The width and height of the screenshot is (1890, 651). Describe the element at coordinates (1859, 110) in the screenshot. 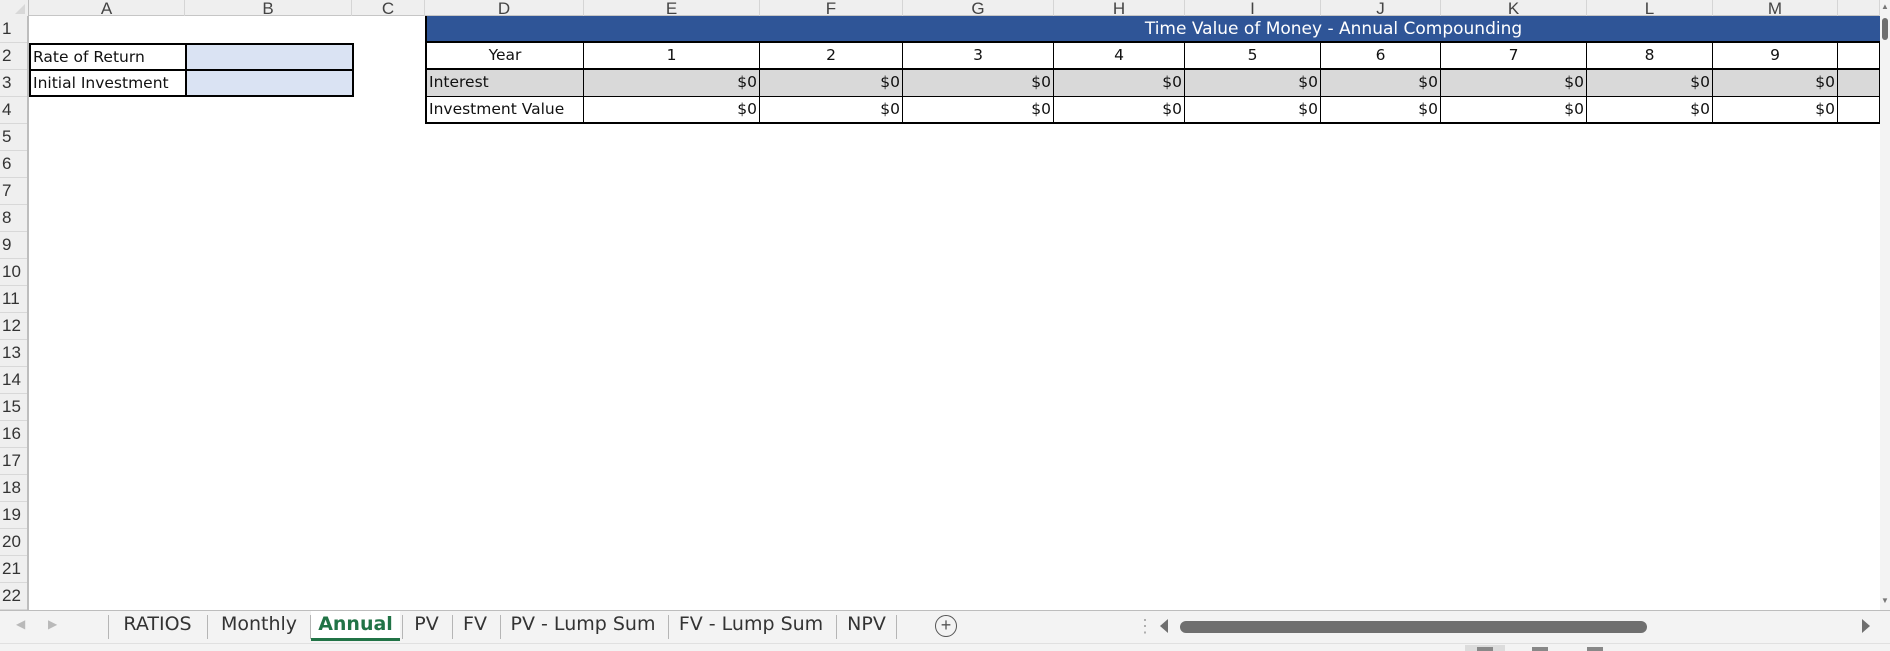

I see `investment-value-cell` at that location.